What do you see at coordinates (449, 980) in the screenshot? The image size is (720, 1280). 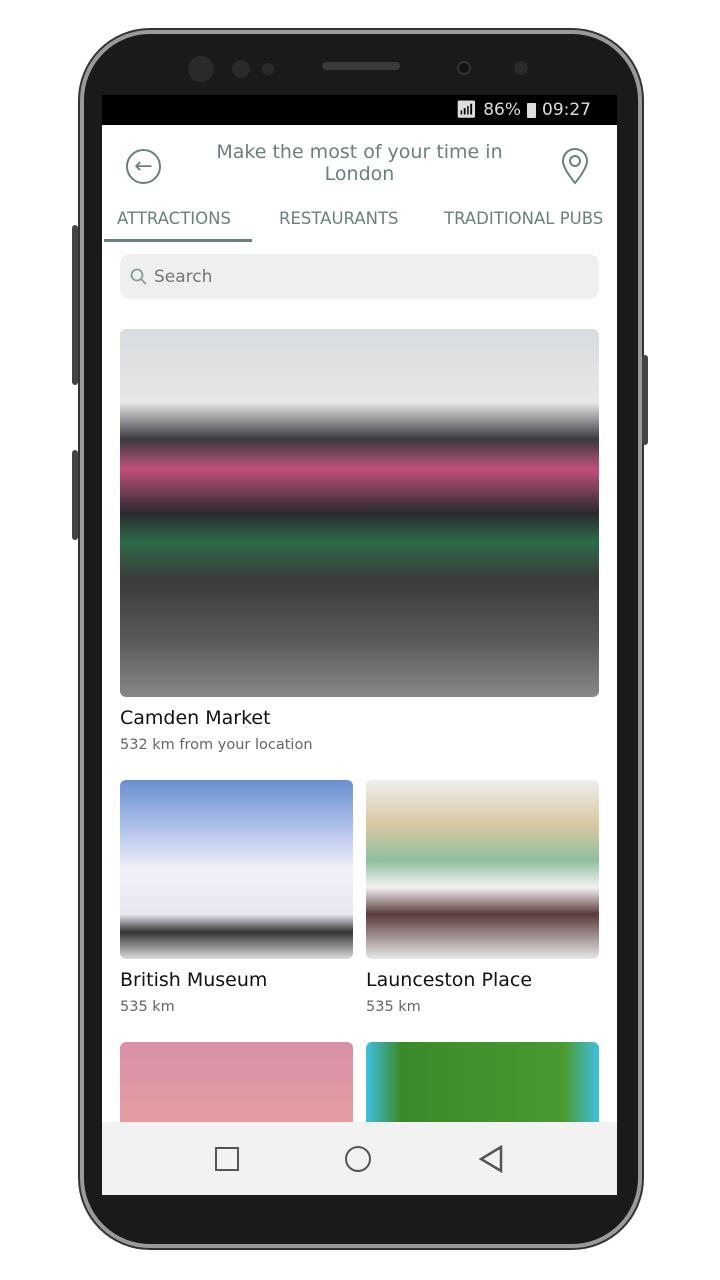 I see `place-title: Launceston Place` at bounding box center [449, 980].